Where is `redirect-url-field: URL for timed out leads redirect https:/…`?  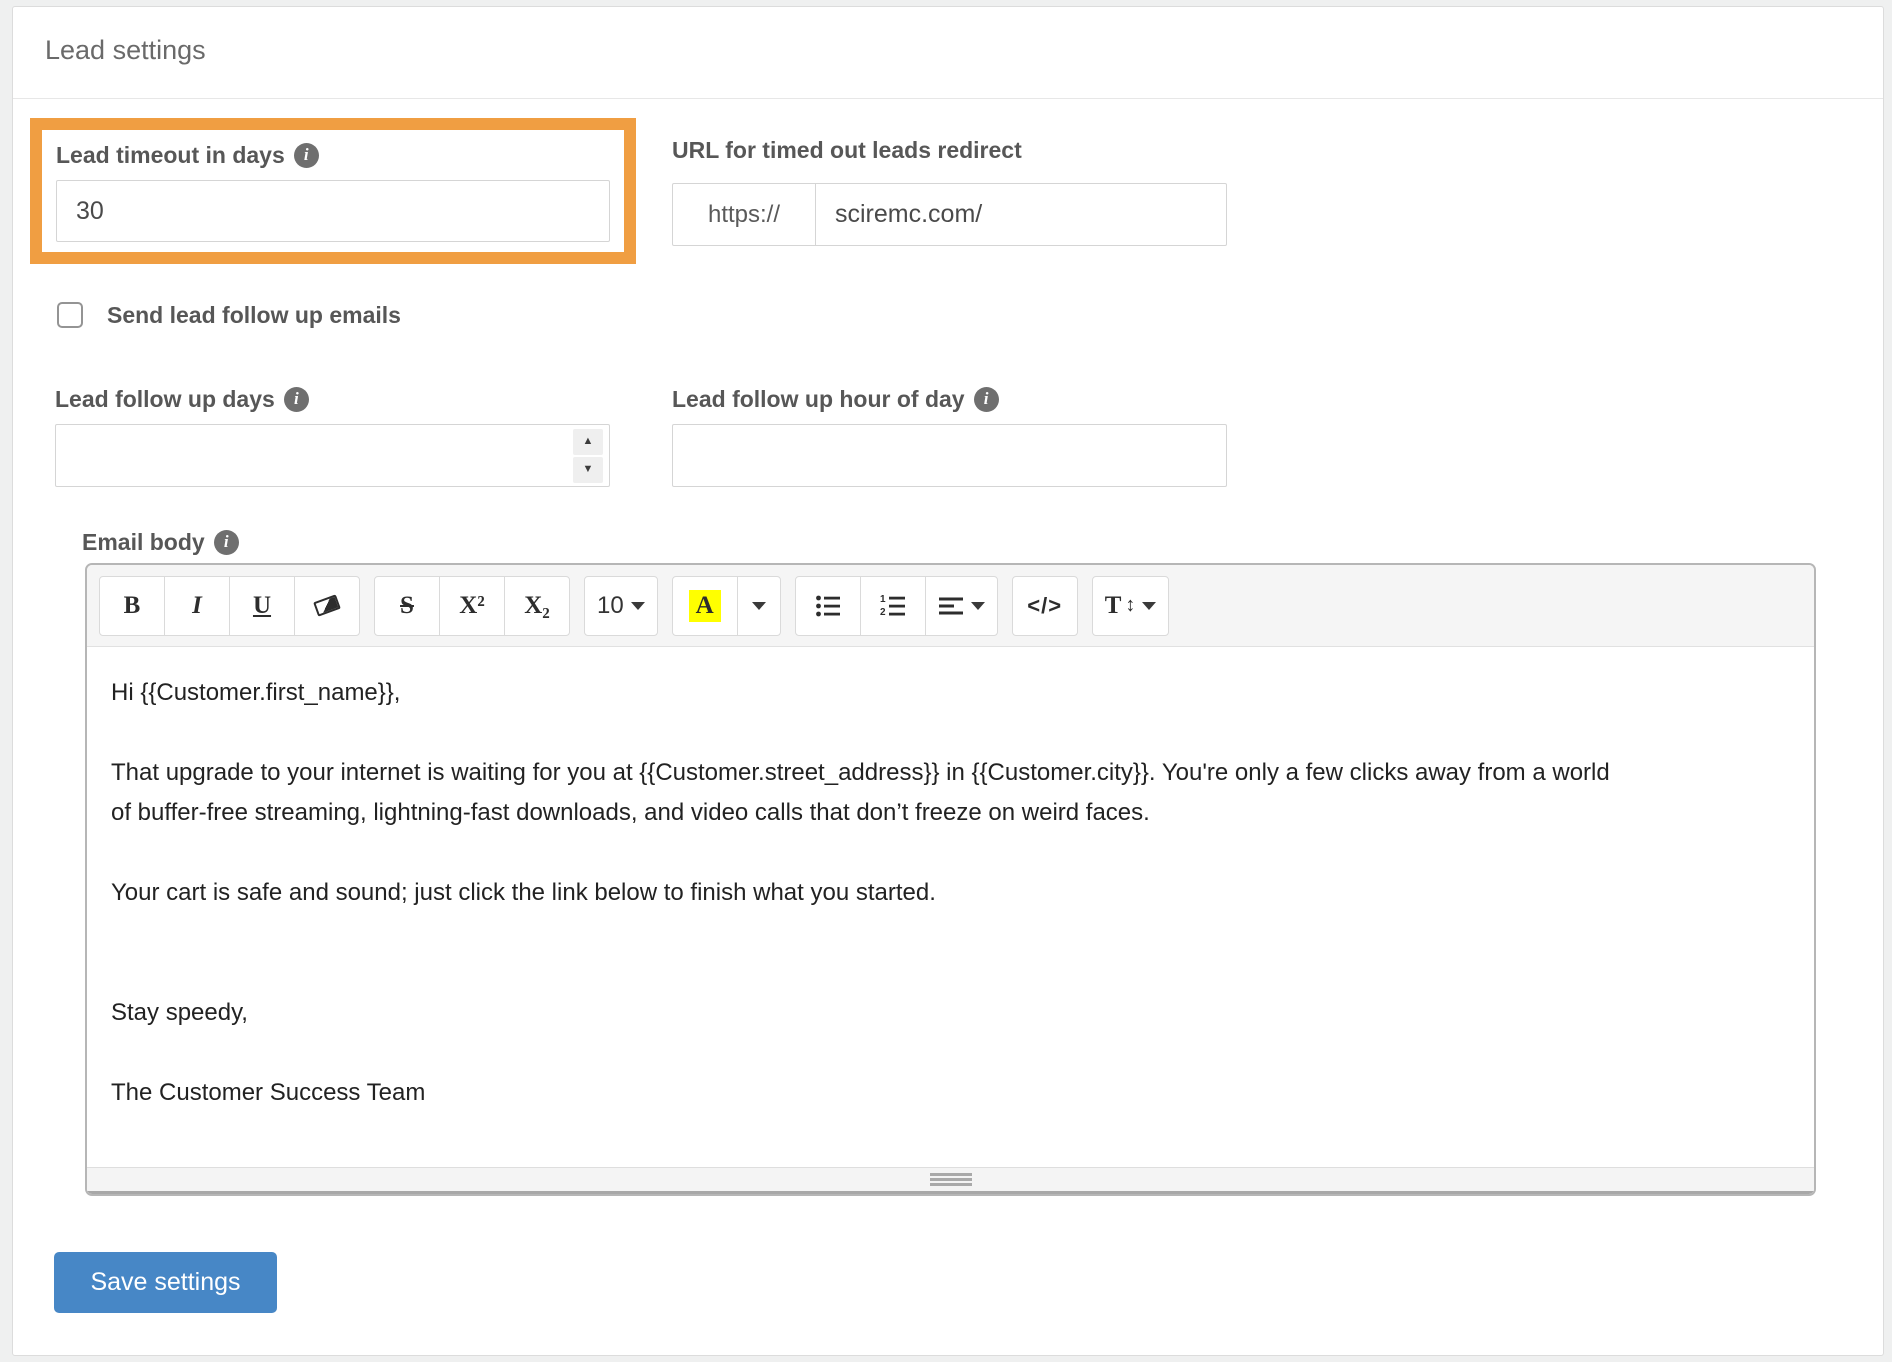
redirect-url-field: URL for timed out leads redirect https:/… is located at coordinates (949, 190).